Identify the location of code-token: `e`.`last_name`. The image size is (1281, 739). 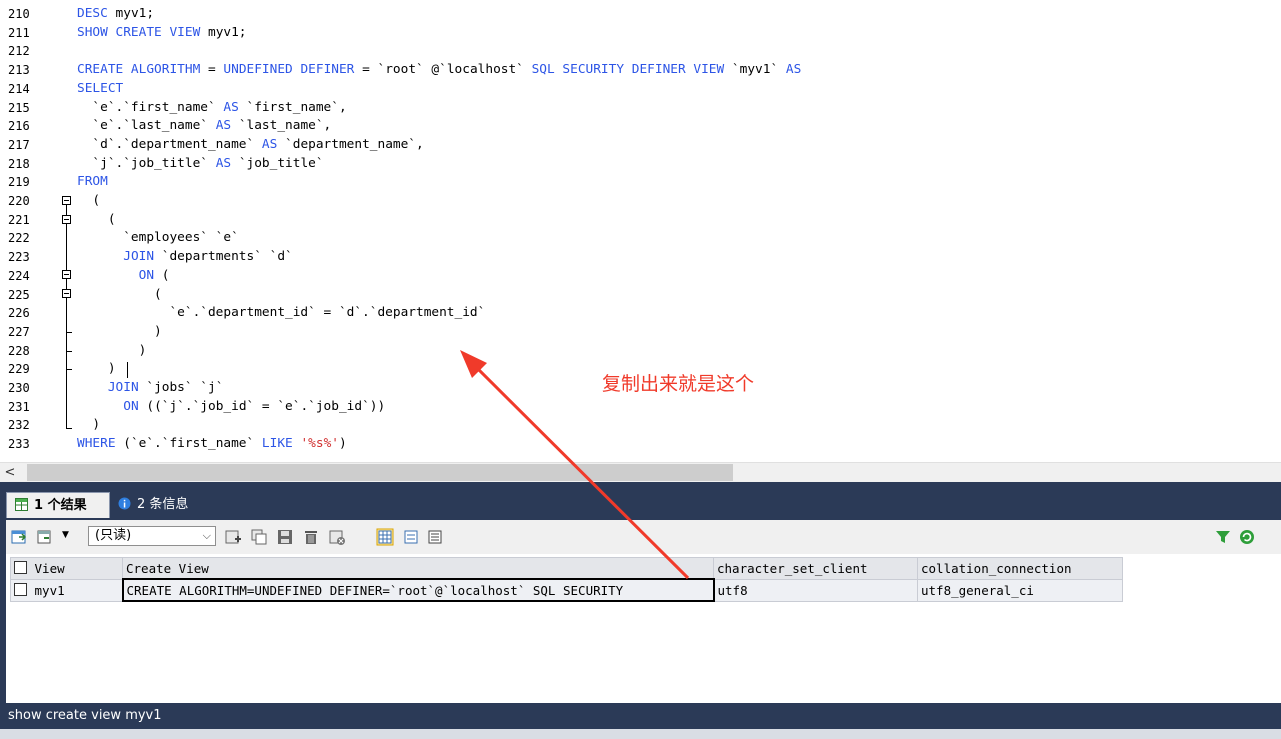
(146, 126).